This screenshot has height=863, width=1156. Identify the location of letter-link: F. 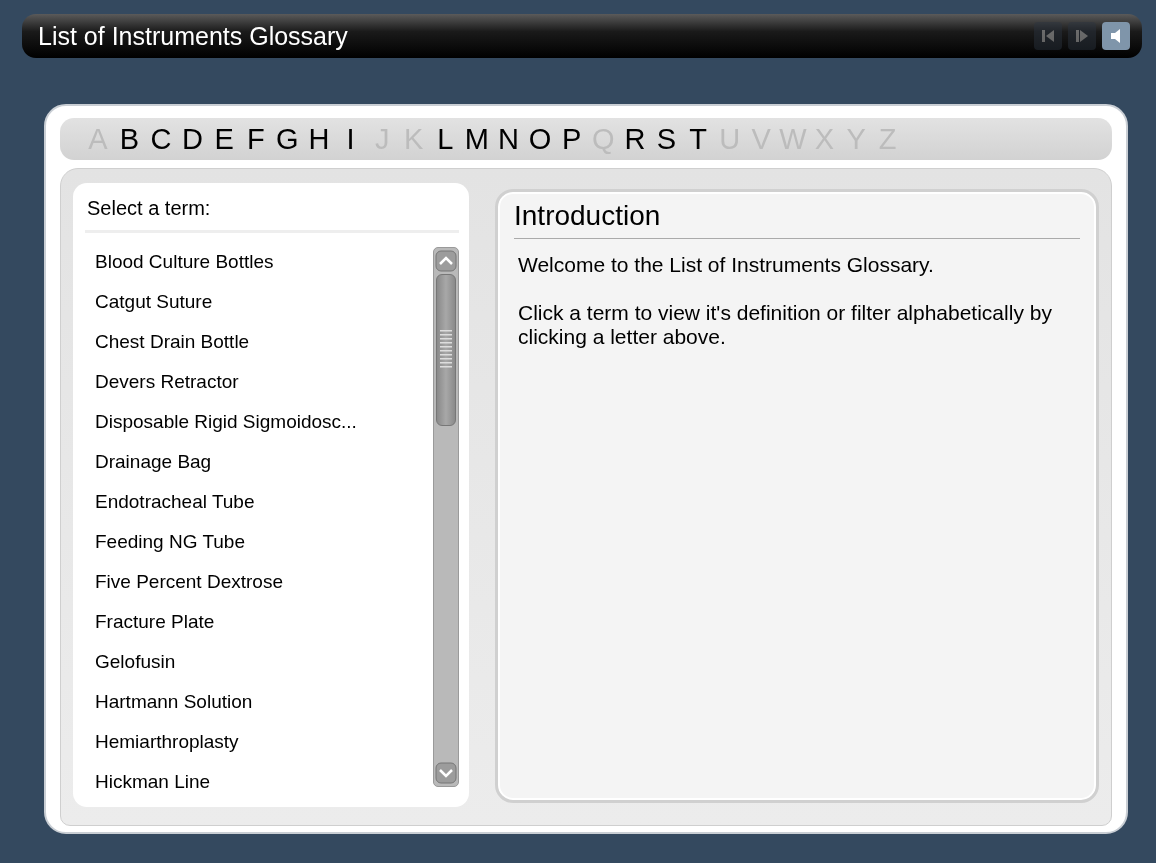
(255, 139).